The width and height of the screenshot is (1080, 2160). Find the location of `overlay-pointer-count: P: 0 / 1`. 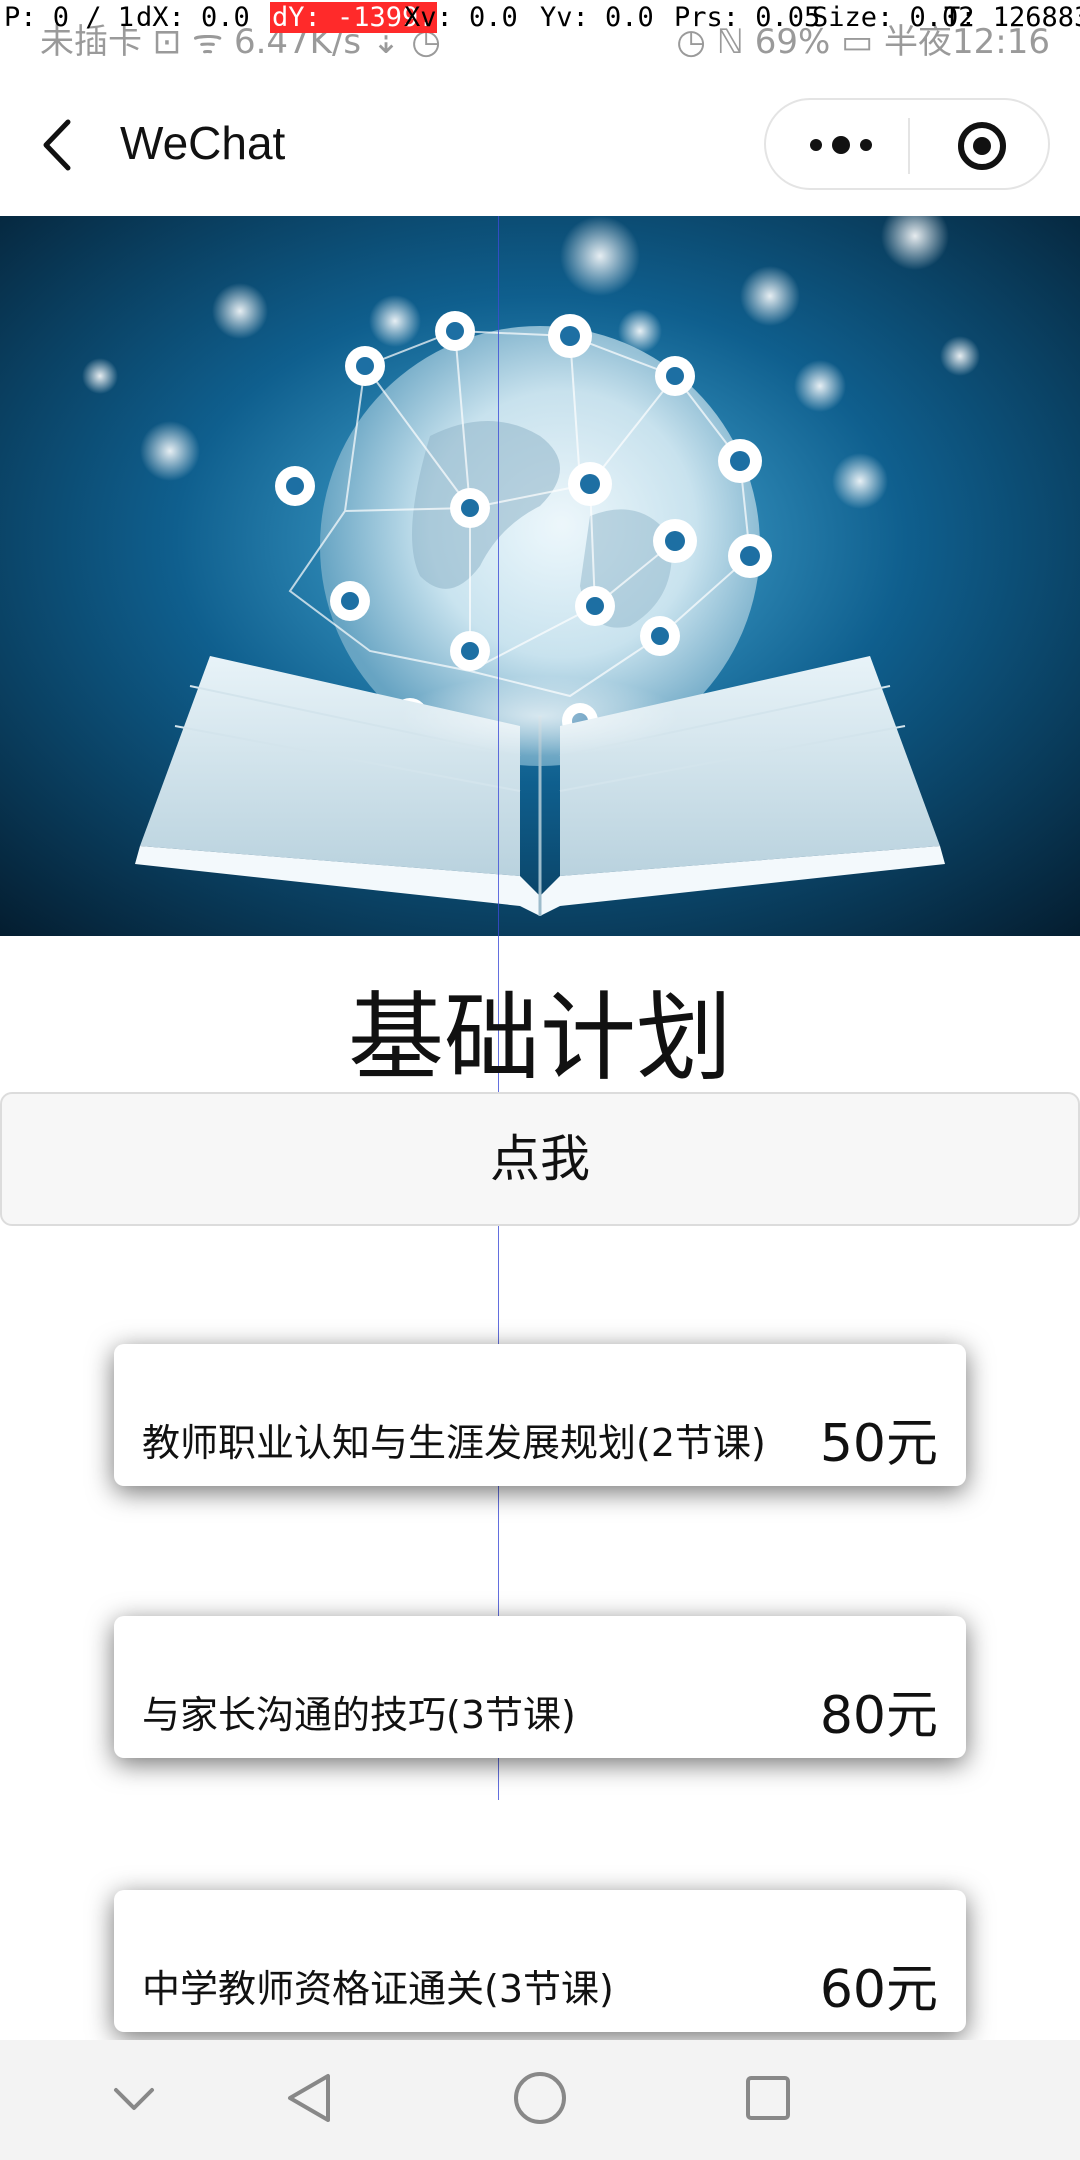

overlay-pointer-count: P: 0 / 1 is located at coordinates (69, 17).